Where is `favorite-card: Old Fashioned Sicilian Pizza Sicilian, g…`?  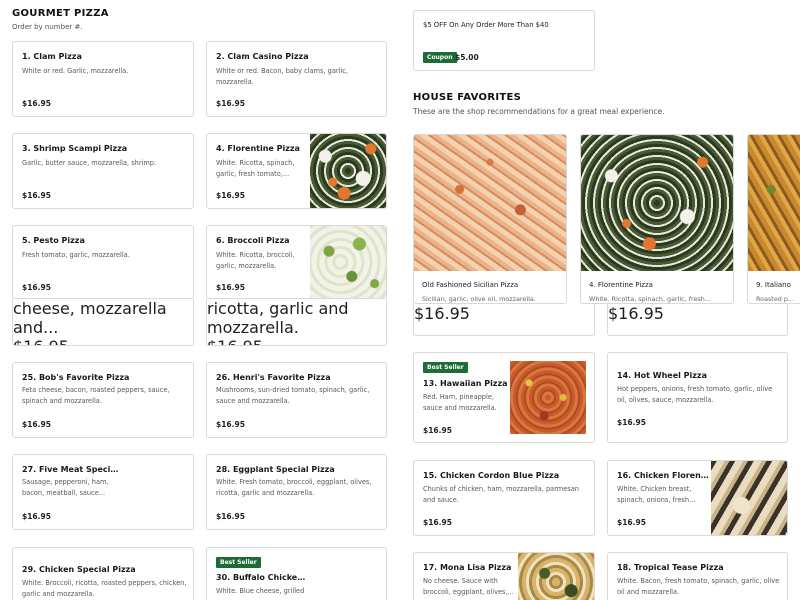 favorite-card: Old Fashioned Sicilian Pizza Sicilian, g… is located at coordinates (490, 219).